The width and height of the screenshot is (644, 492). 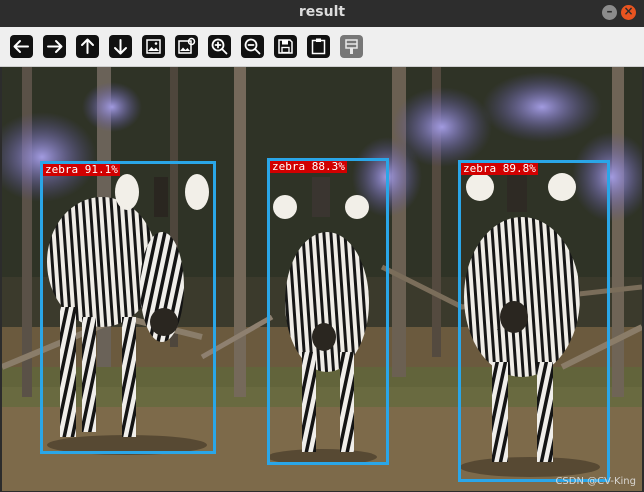 I want to click on clipboard-button, so click(x=318, y=46).